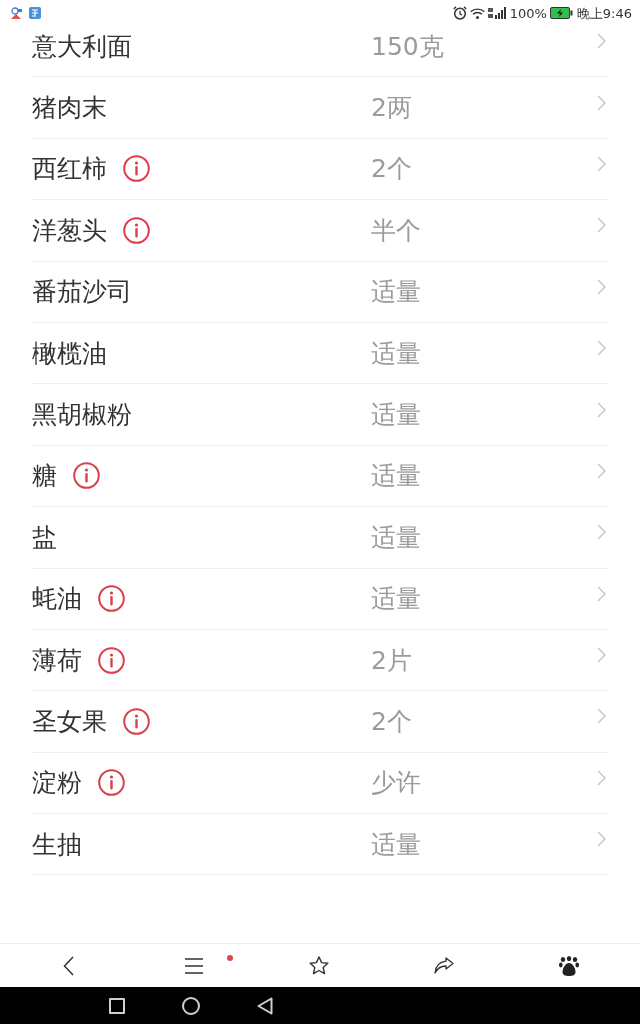  Describe the element at coordinates (69, 965) in the screenshot. I see `back-icon` at that location.